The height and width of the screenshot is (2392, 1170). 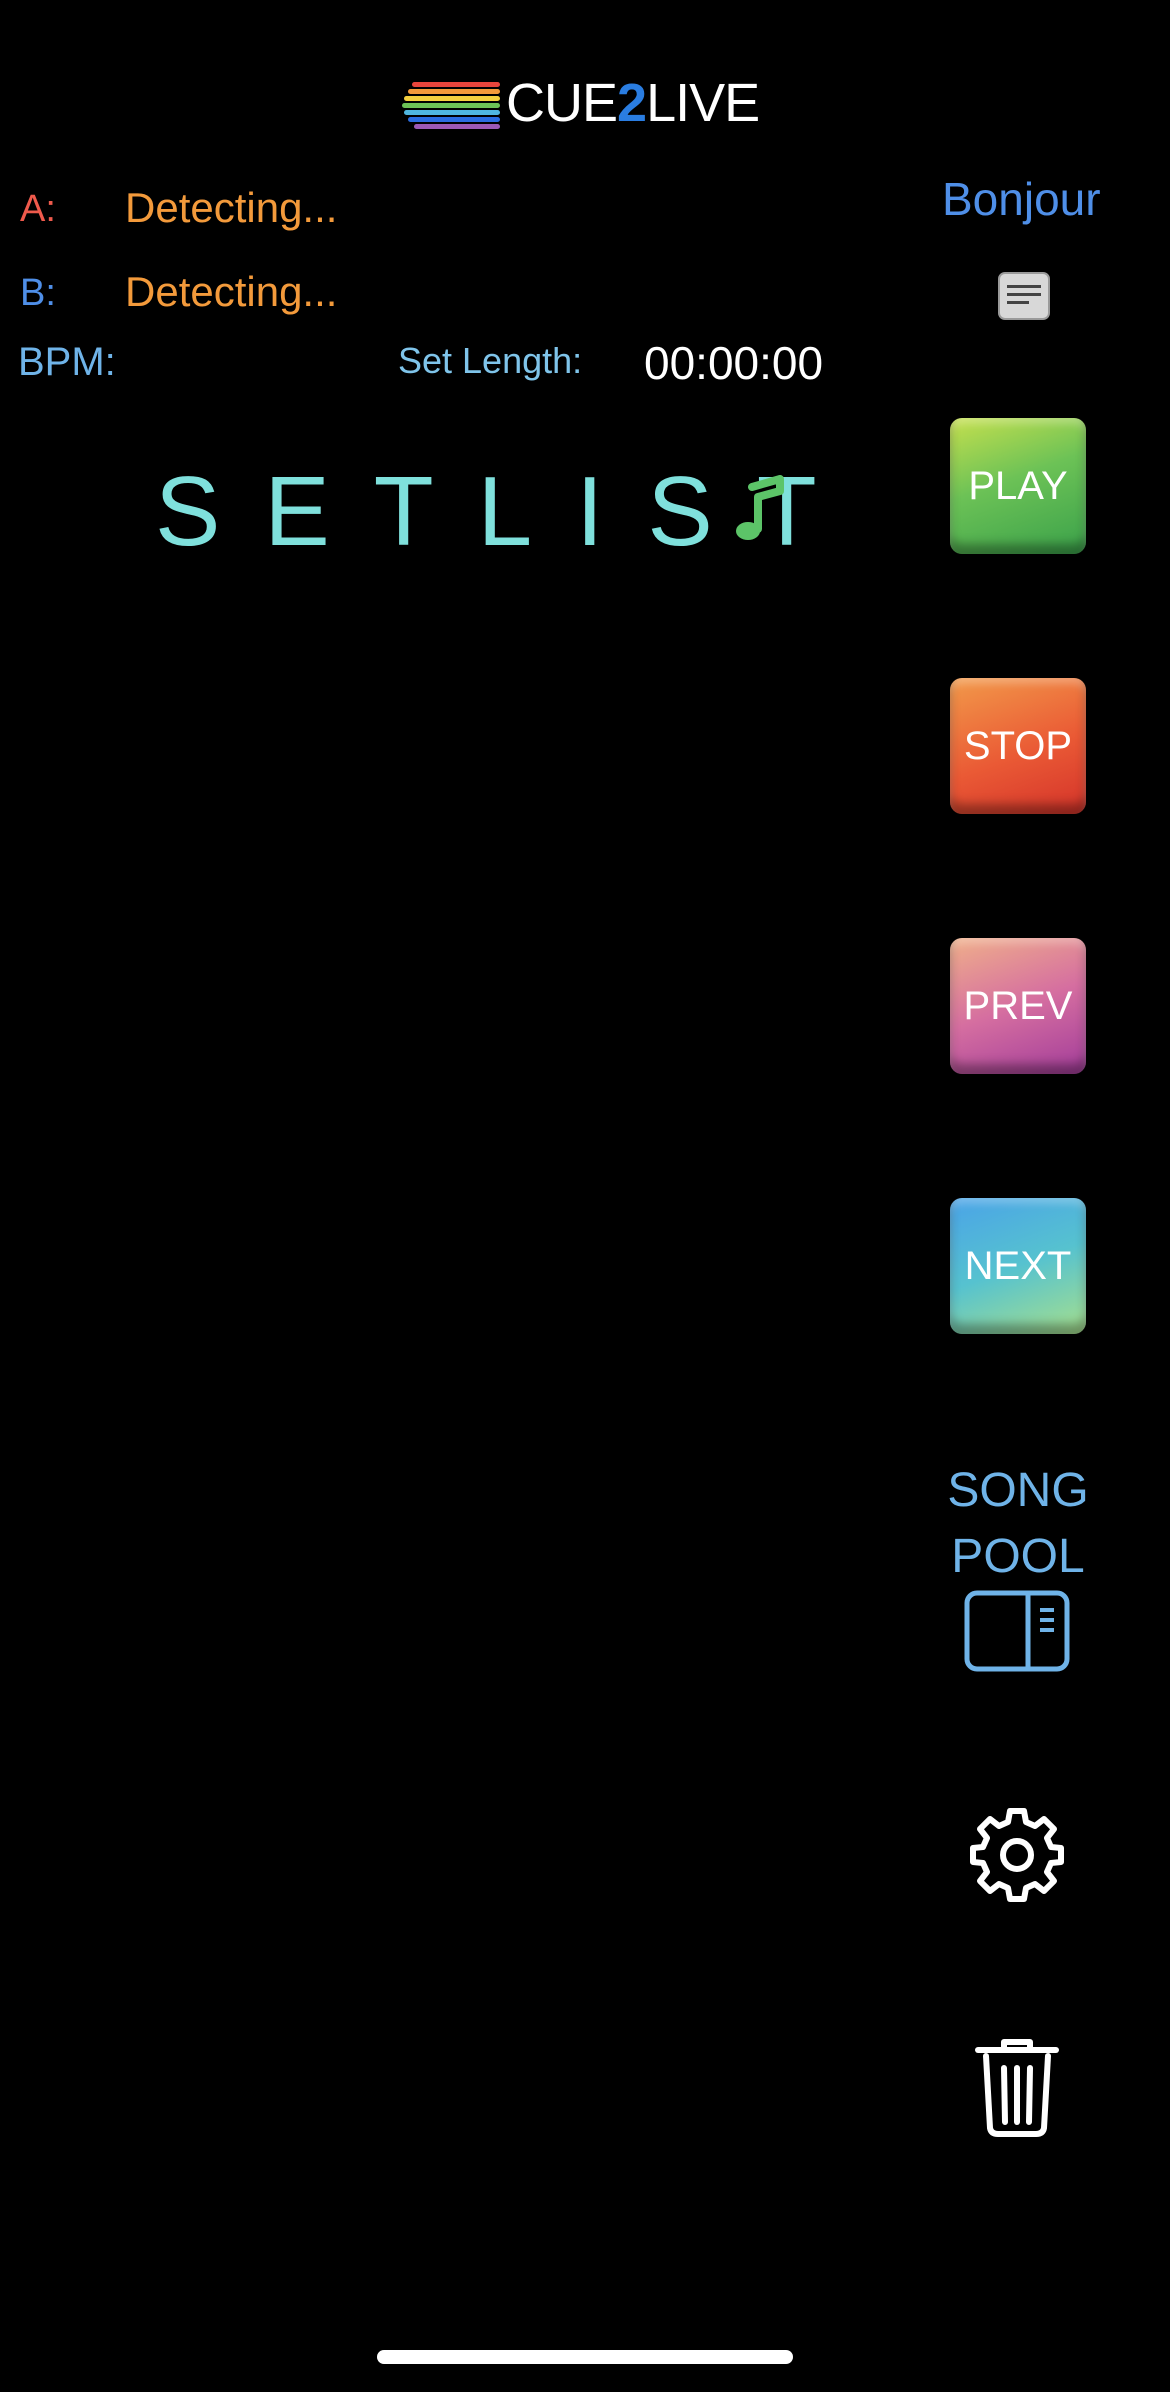 I want to click on source-a-label: A:, so click(x=38, y=209).